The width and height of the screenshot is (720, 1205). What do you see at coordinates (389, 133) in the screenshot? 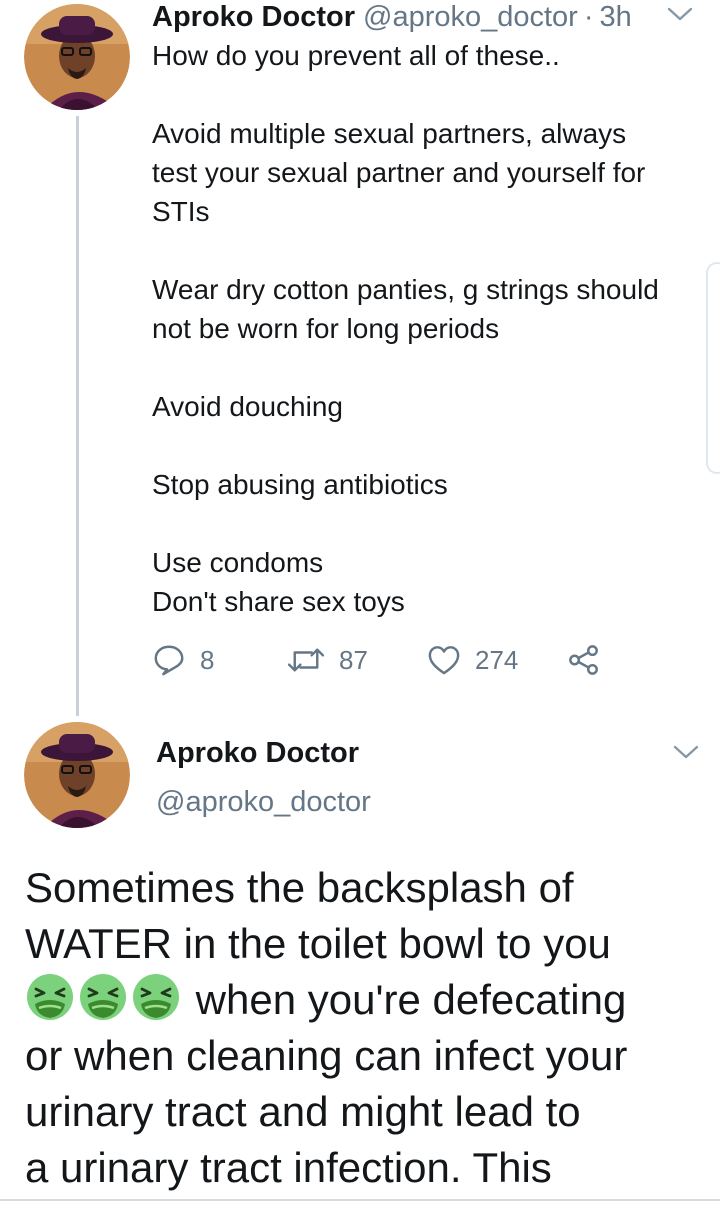
I see `tweet-line: Avoid multiple sexual partners, always` at bounding box center [389, 133].